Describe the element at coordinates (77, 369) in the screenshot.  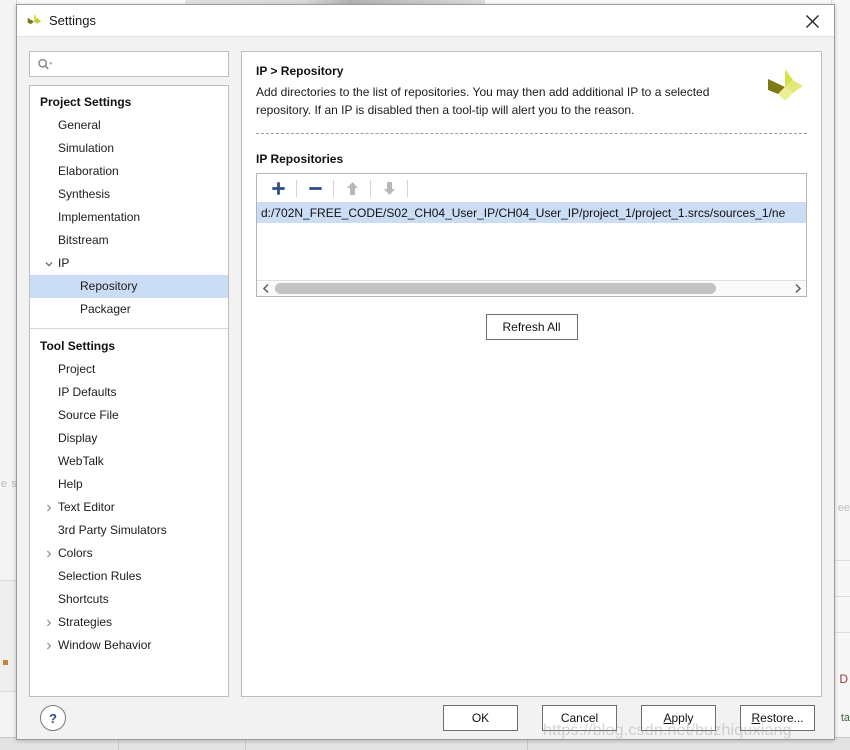
I see `sidebar-item-label: Project` at that location.